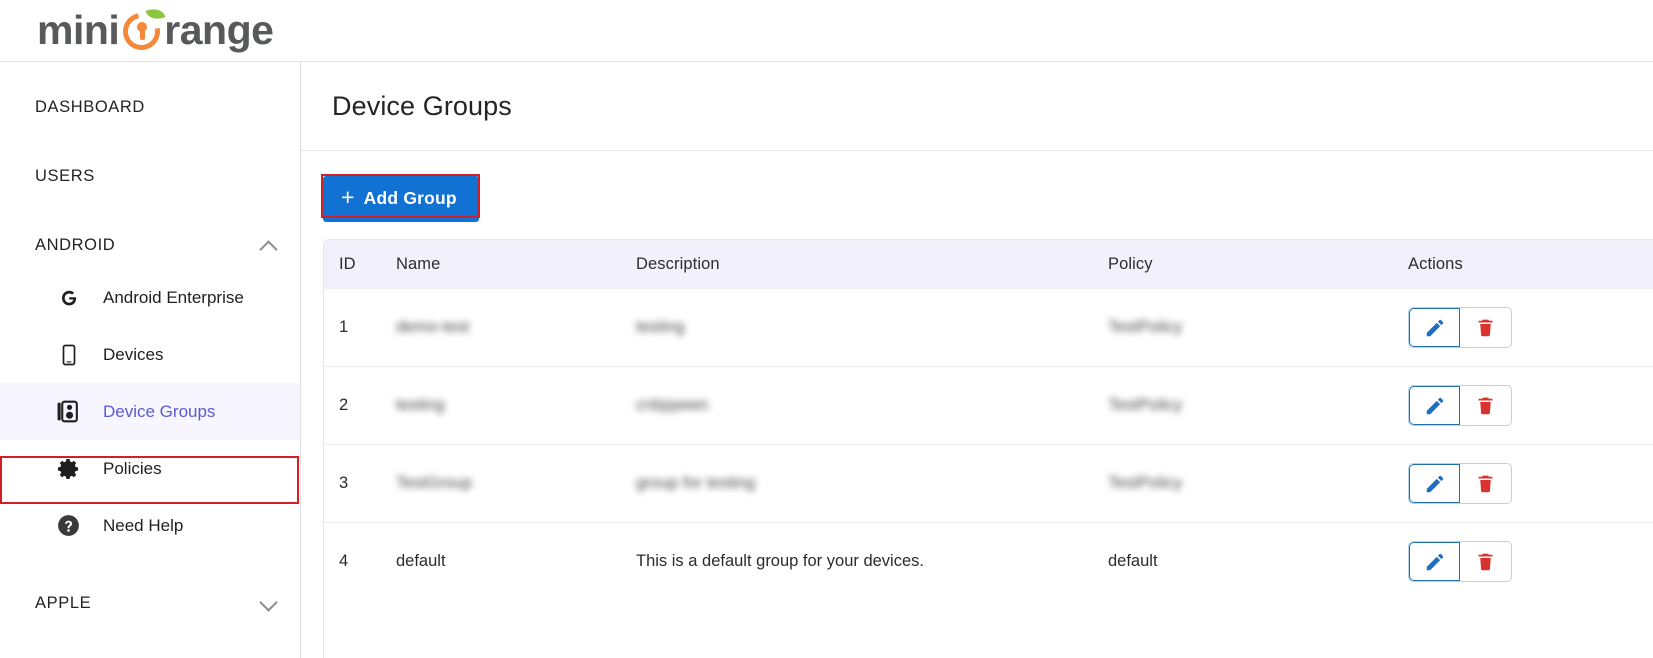 This screenshot has width=1653, height=658. Describe the element at coordinates (150, 245) in the screenshot. I see `sidebar-section-android: ANDROID` at that location.